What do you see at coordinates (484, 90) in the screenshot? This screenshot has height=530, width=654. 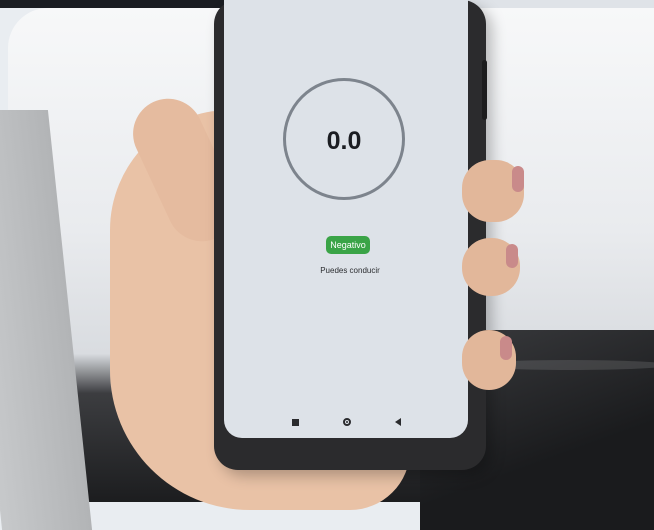 I see `phone-side-button` at bounding box center [484, 90].